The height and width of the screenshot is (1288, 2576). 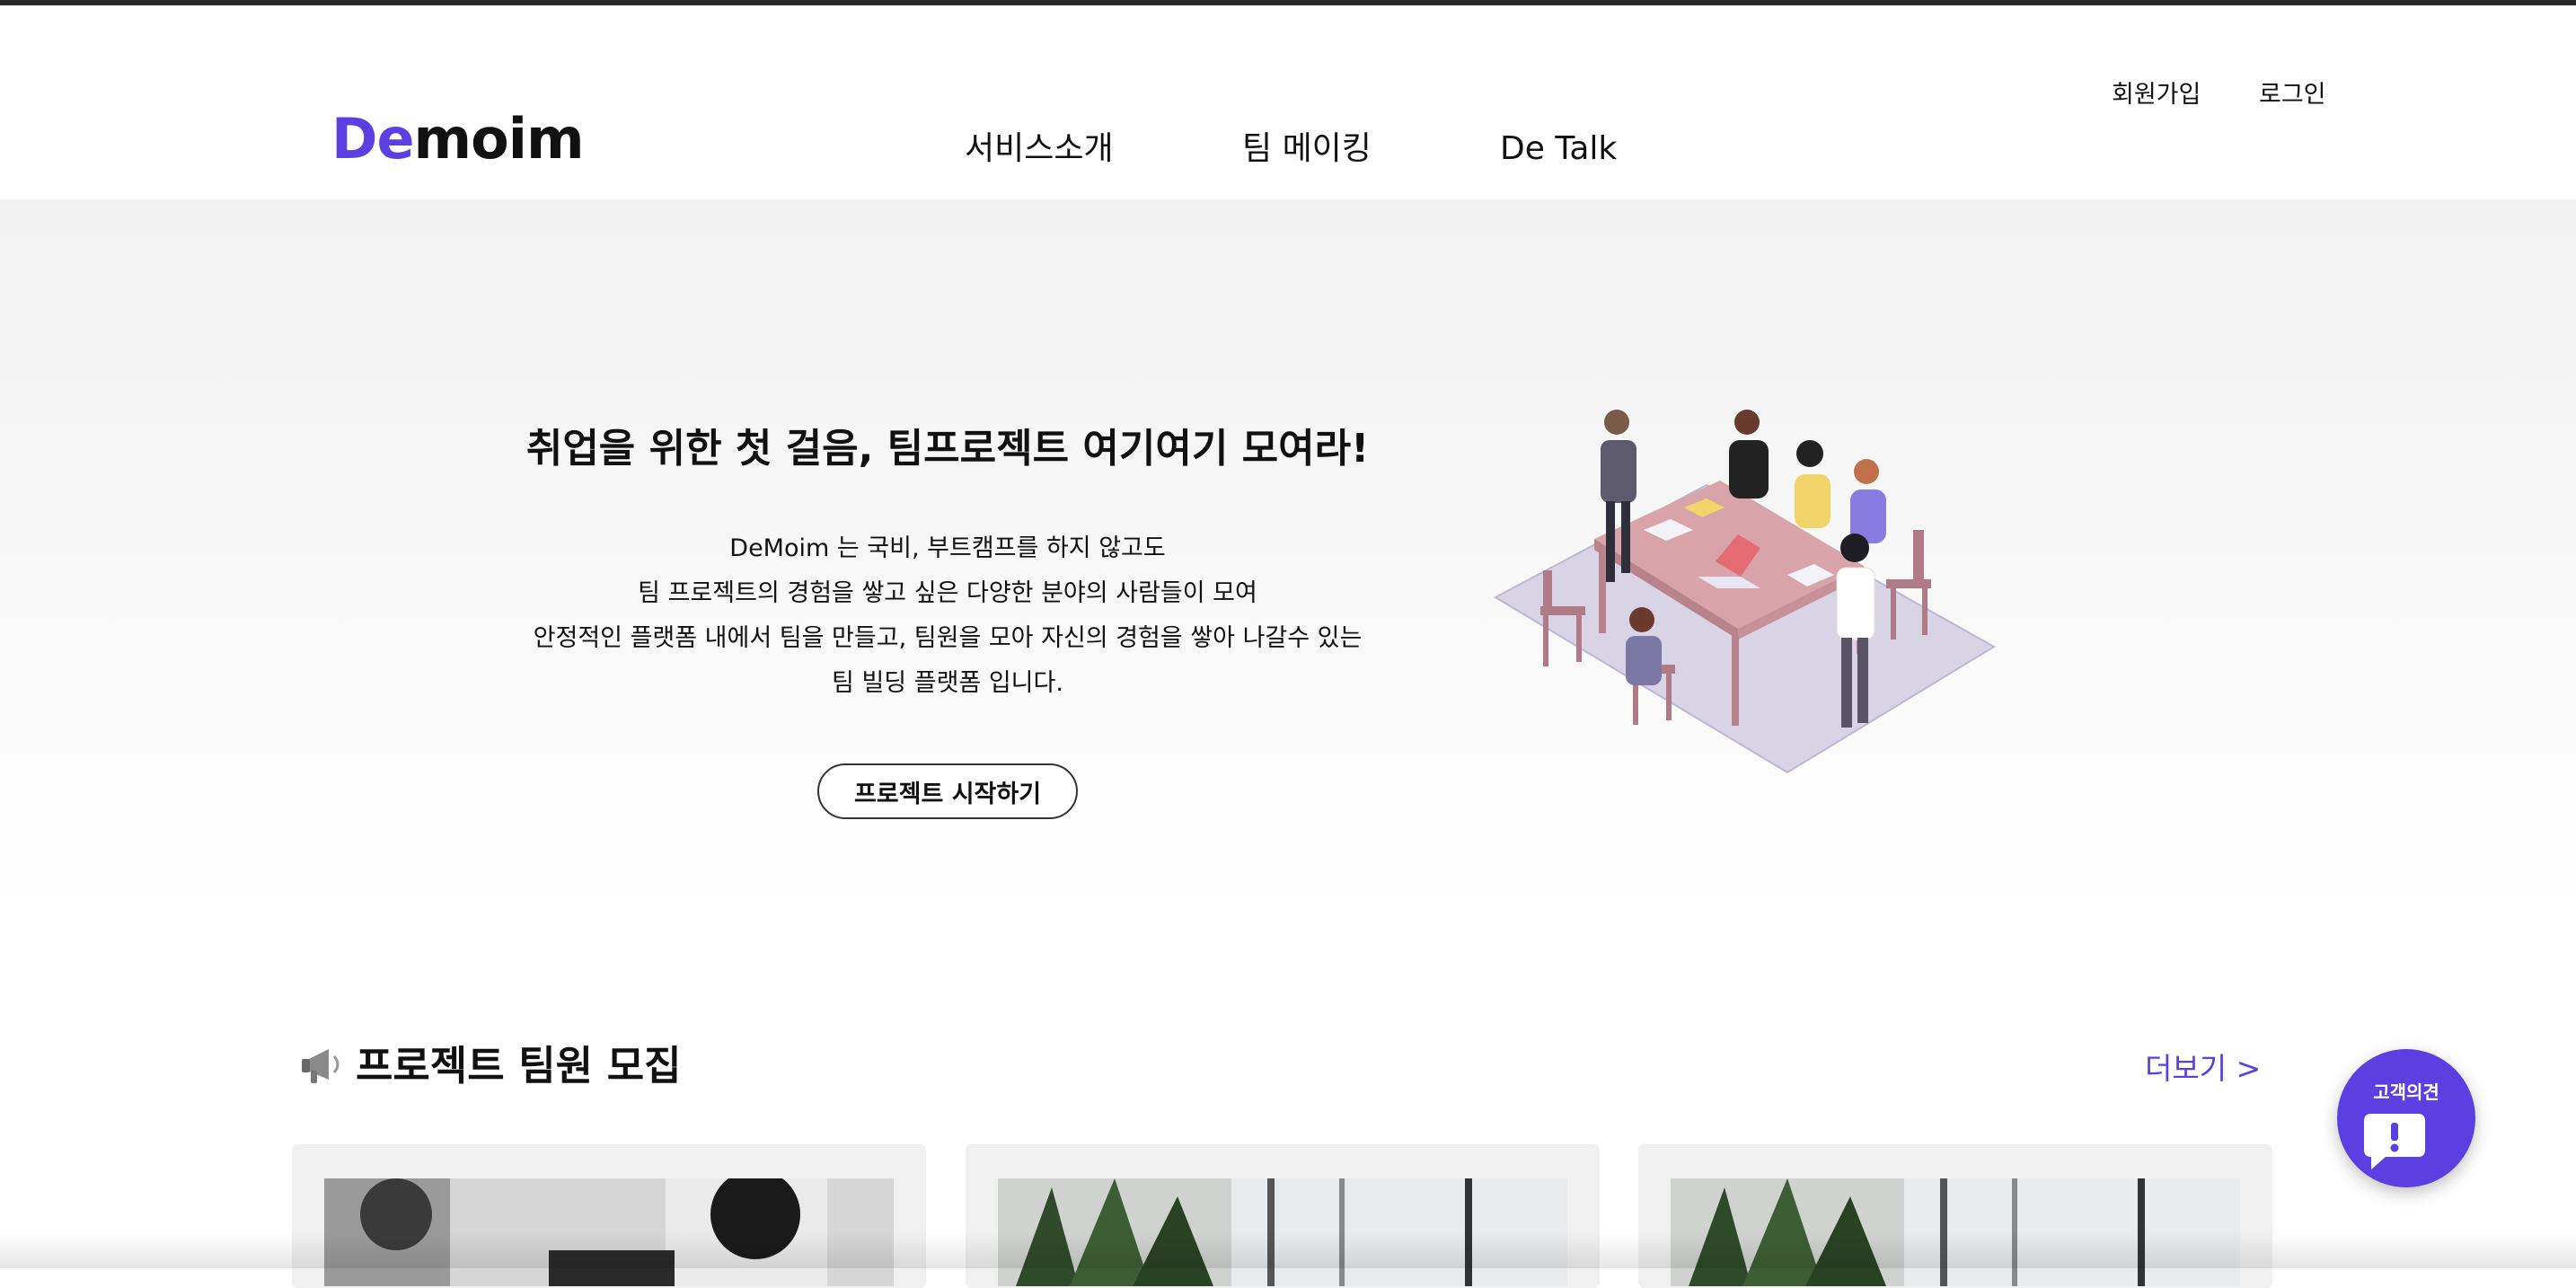 What do you see at coordinates (499, 139) in the screenshot?
I see `logo-part-moim: moim` at bounding box center [499, 139].